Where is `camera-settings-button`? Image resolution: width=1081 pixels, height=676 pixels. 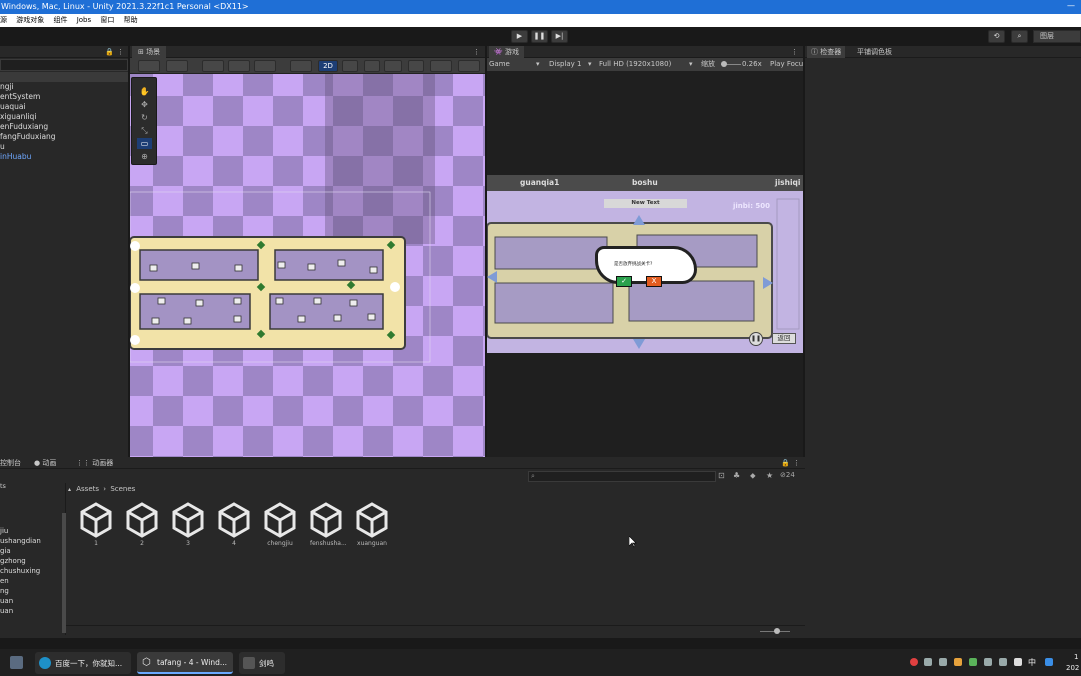 camera-settings-button is located at coordinates (441, 66).